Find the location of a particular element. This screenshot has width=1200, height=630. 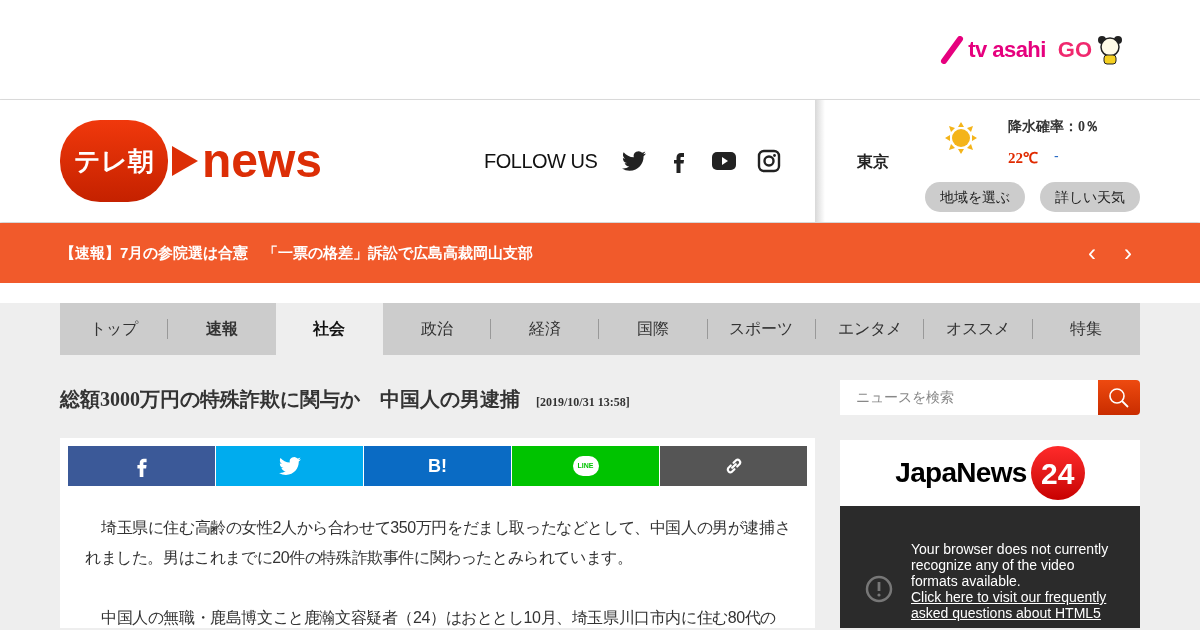

instagram-icon is located at coordinates (768, 161).